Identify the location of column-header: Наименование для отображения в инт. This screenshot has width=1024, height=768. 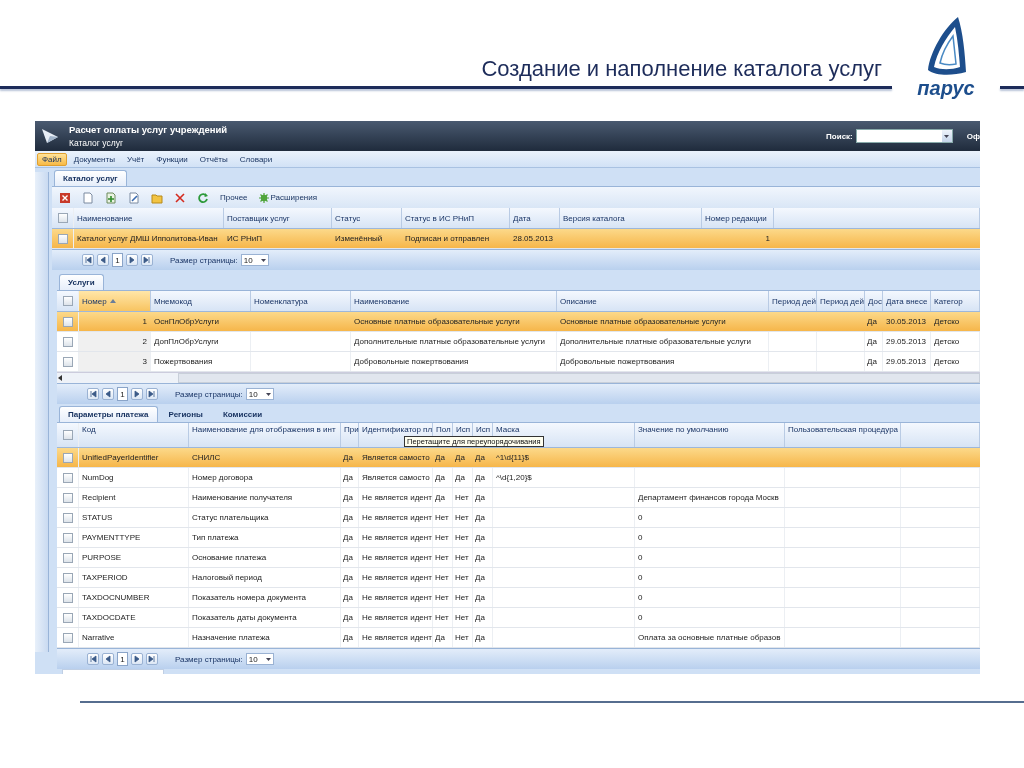
(265, 435).